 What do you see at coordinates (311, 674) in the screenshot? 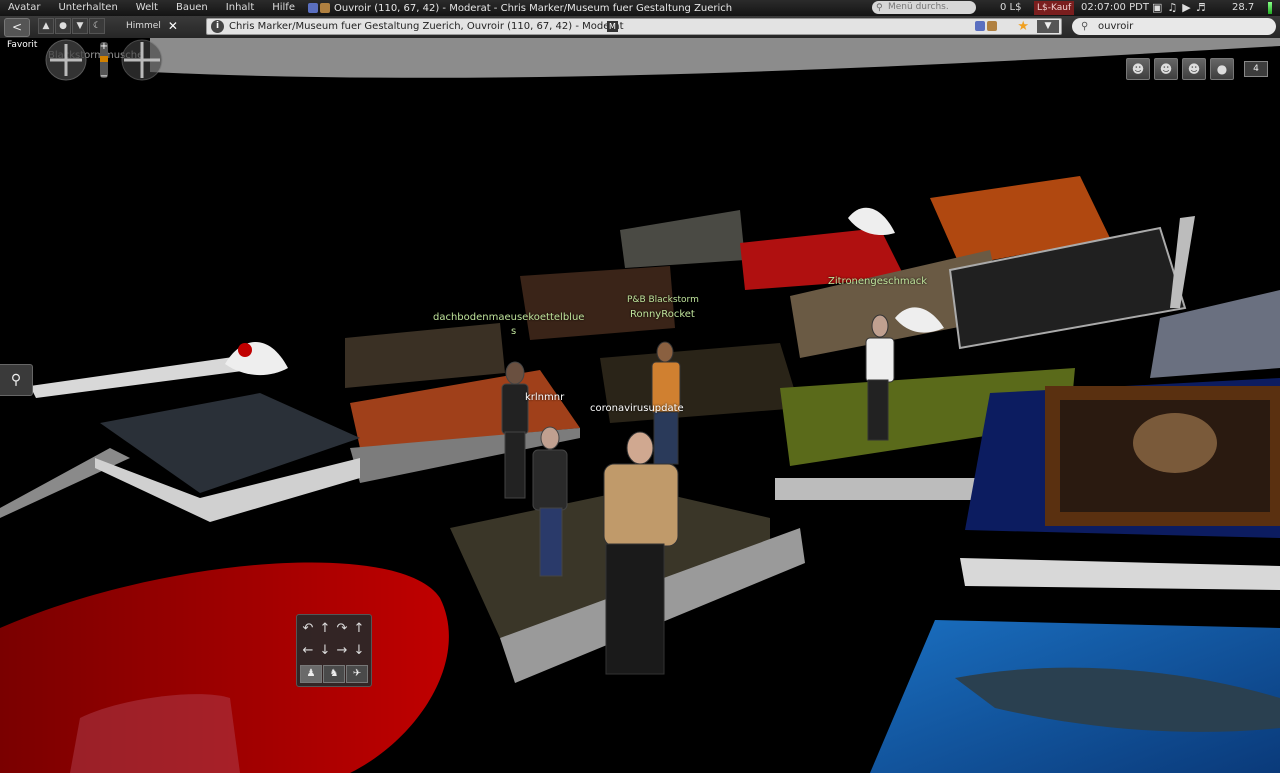
I see `walk-mode-icon: ♟` at bounding box center [311, 674].